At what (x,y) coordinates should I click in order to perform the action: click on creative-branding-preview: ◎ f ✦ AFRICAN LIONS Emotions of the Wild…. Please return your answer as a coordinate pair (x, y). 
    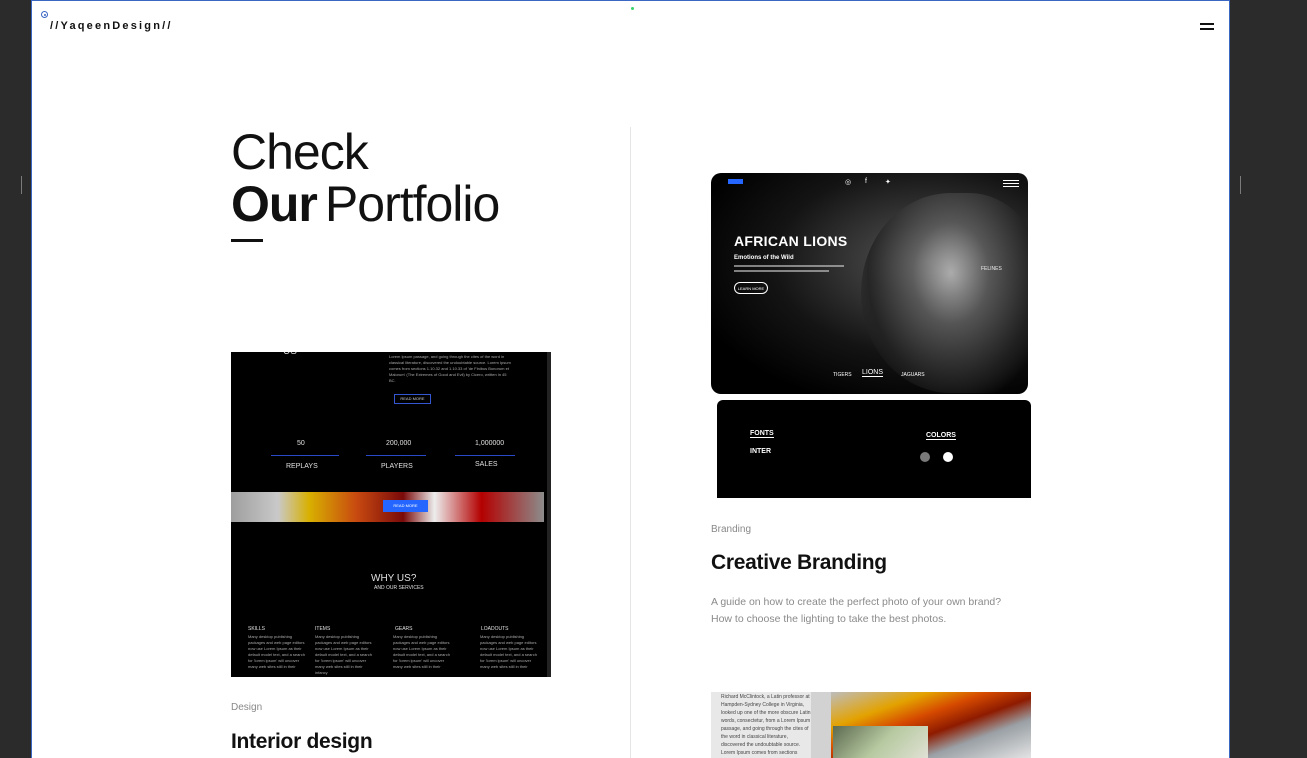
    Looking at the image, I should click on (869, 283).